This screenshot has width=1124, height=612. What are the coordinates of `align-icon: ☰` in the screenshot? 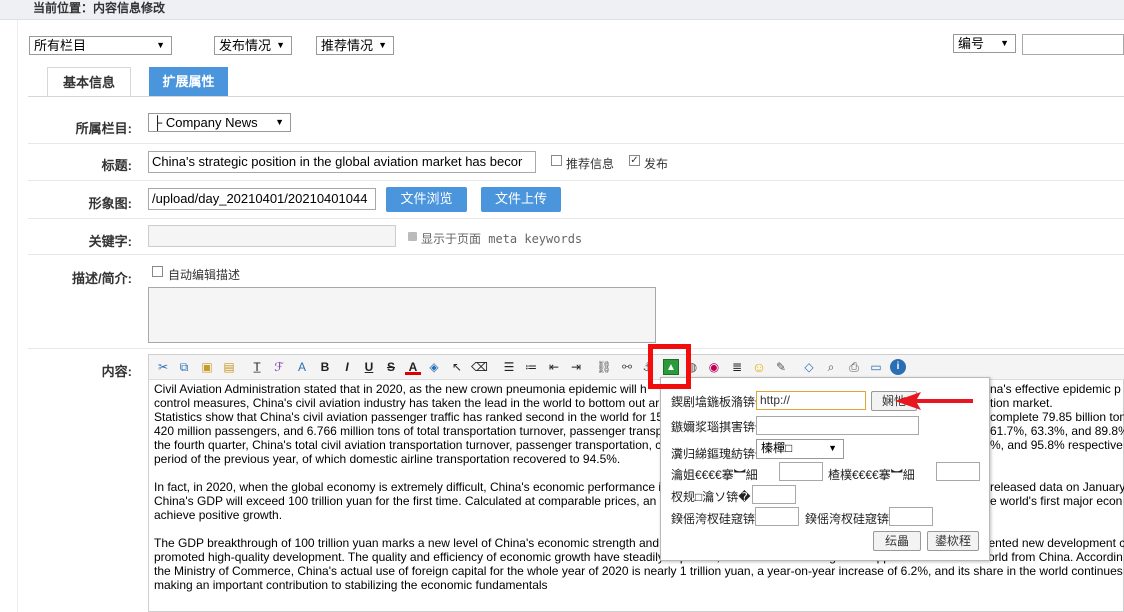 It's located at (509, 367).